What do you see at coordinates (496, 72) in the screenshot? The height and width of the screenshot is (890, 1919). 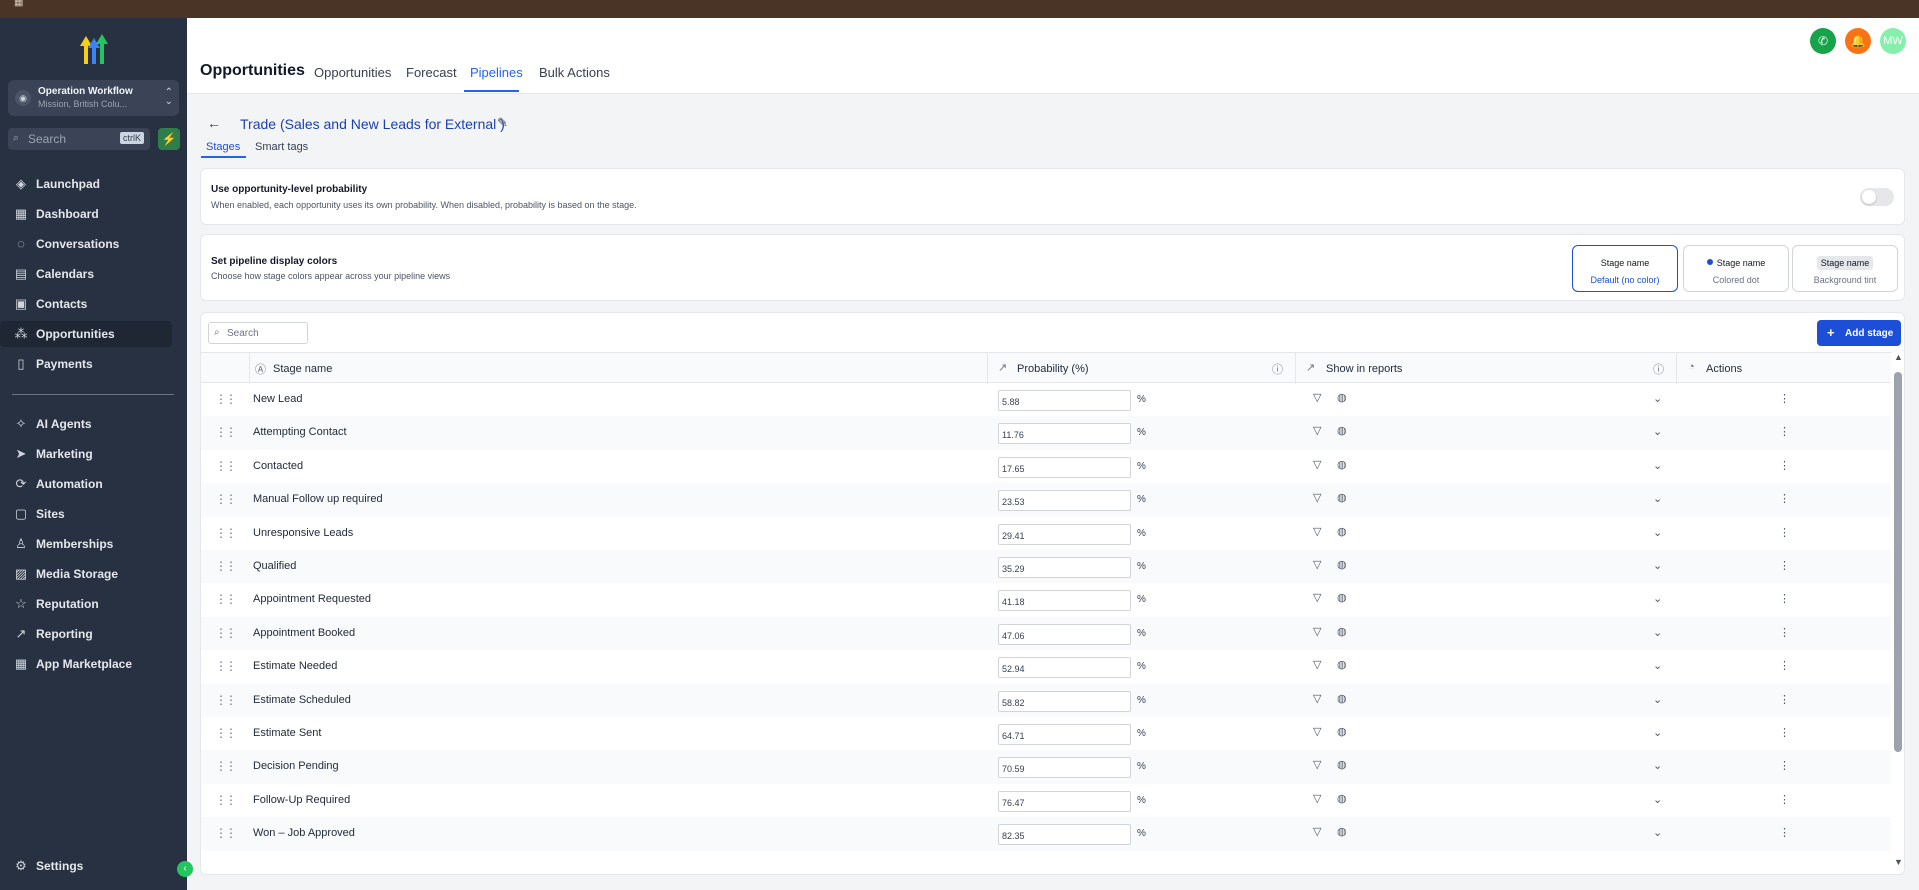 I see `tab-pipelines: Pipelines` at bounding box center [496, 72].